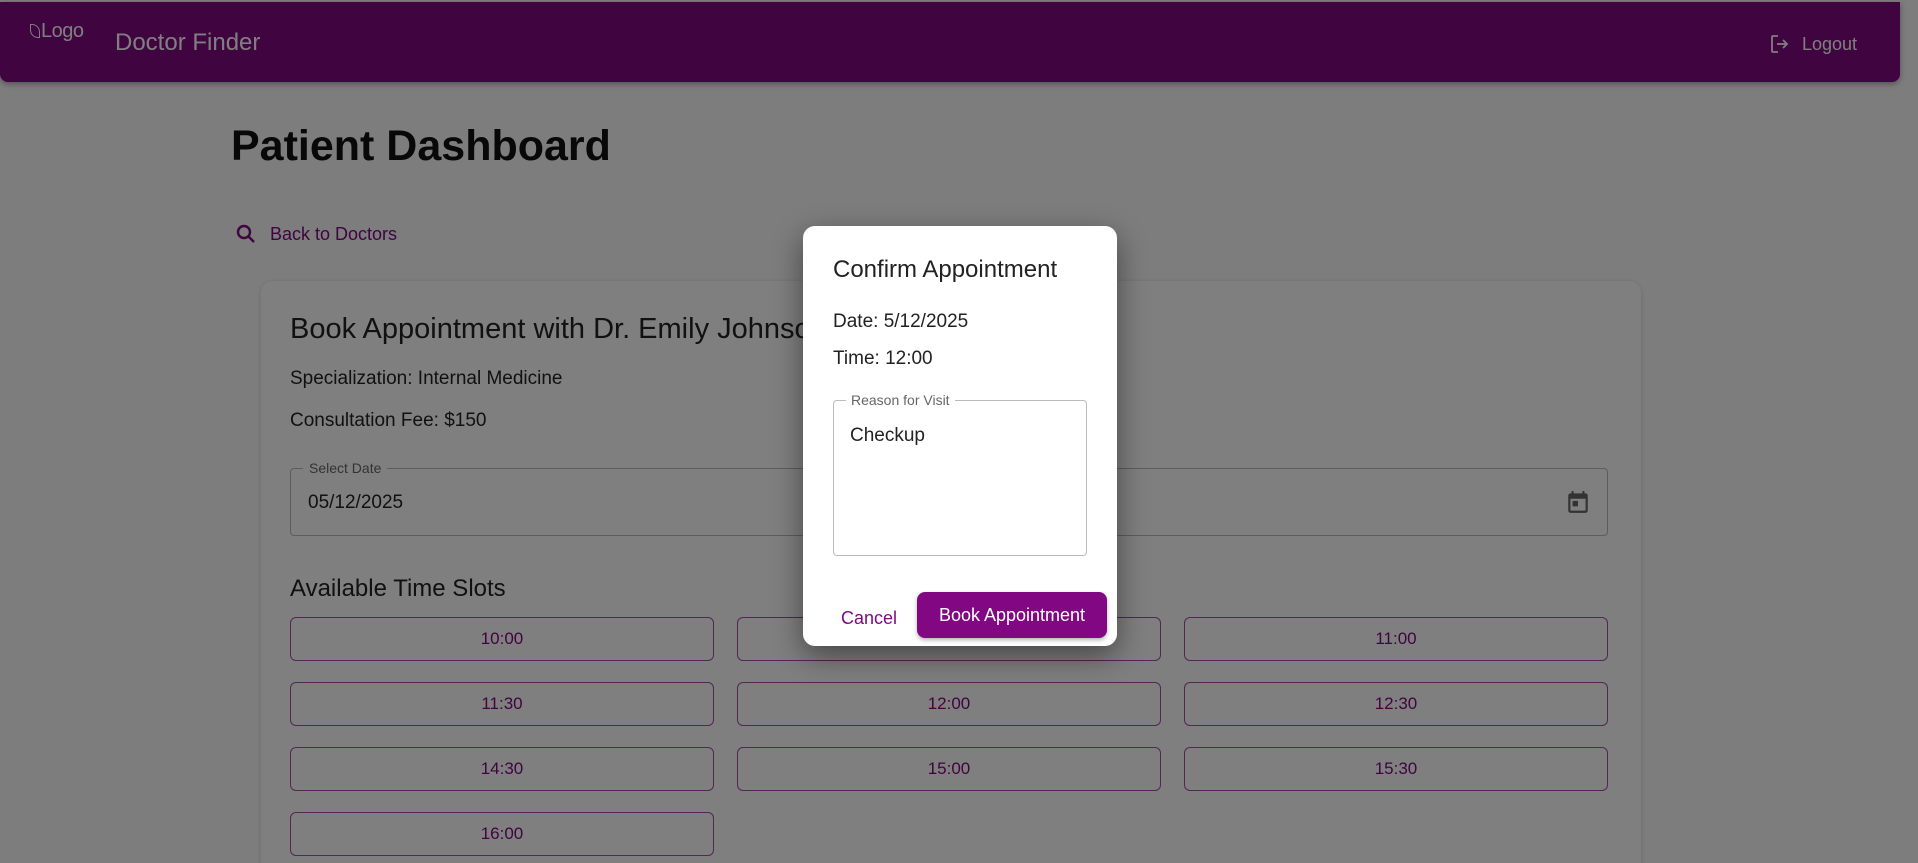 The width and height of the screenshot is (1918, 863). What do you see at coordinates (883, 358) in the screenshot?
I see `dialog-time: Time: 12:00` at bounding box center [883, 358].